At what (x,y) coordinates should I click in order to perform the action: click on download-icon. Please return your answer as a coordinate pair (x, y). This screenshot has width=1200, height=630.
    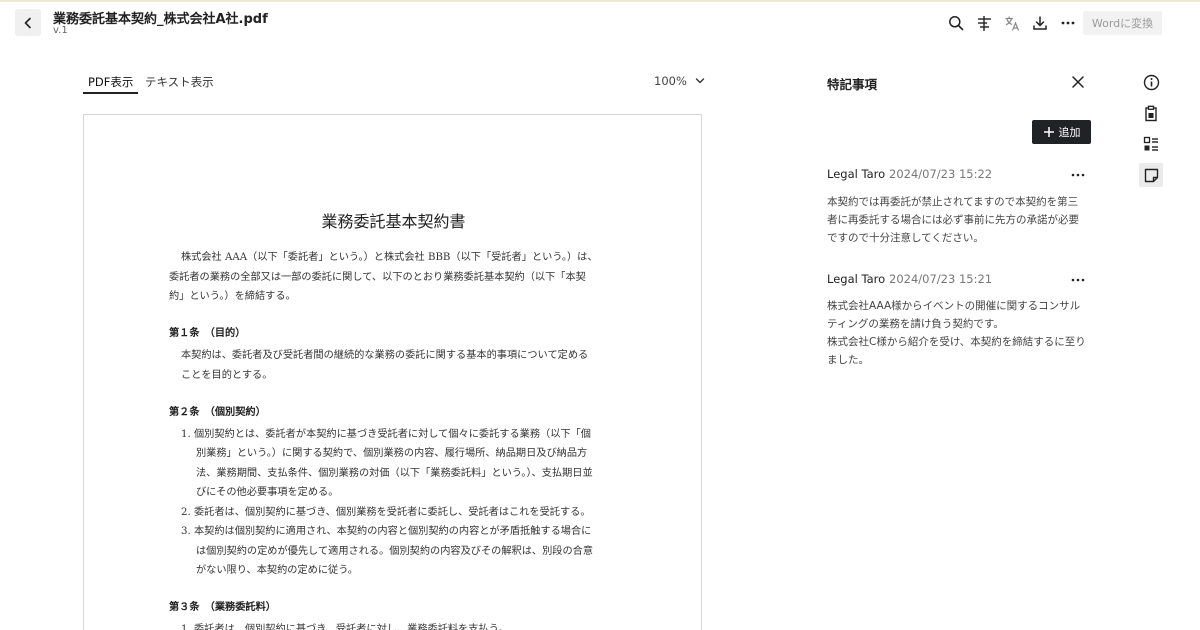
    Looking at the image, I should click on (1040, 23).